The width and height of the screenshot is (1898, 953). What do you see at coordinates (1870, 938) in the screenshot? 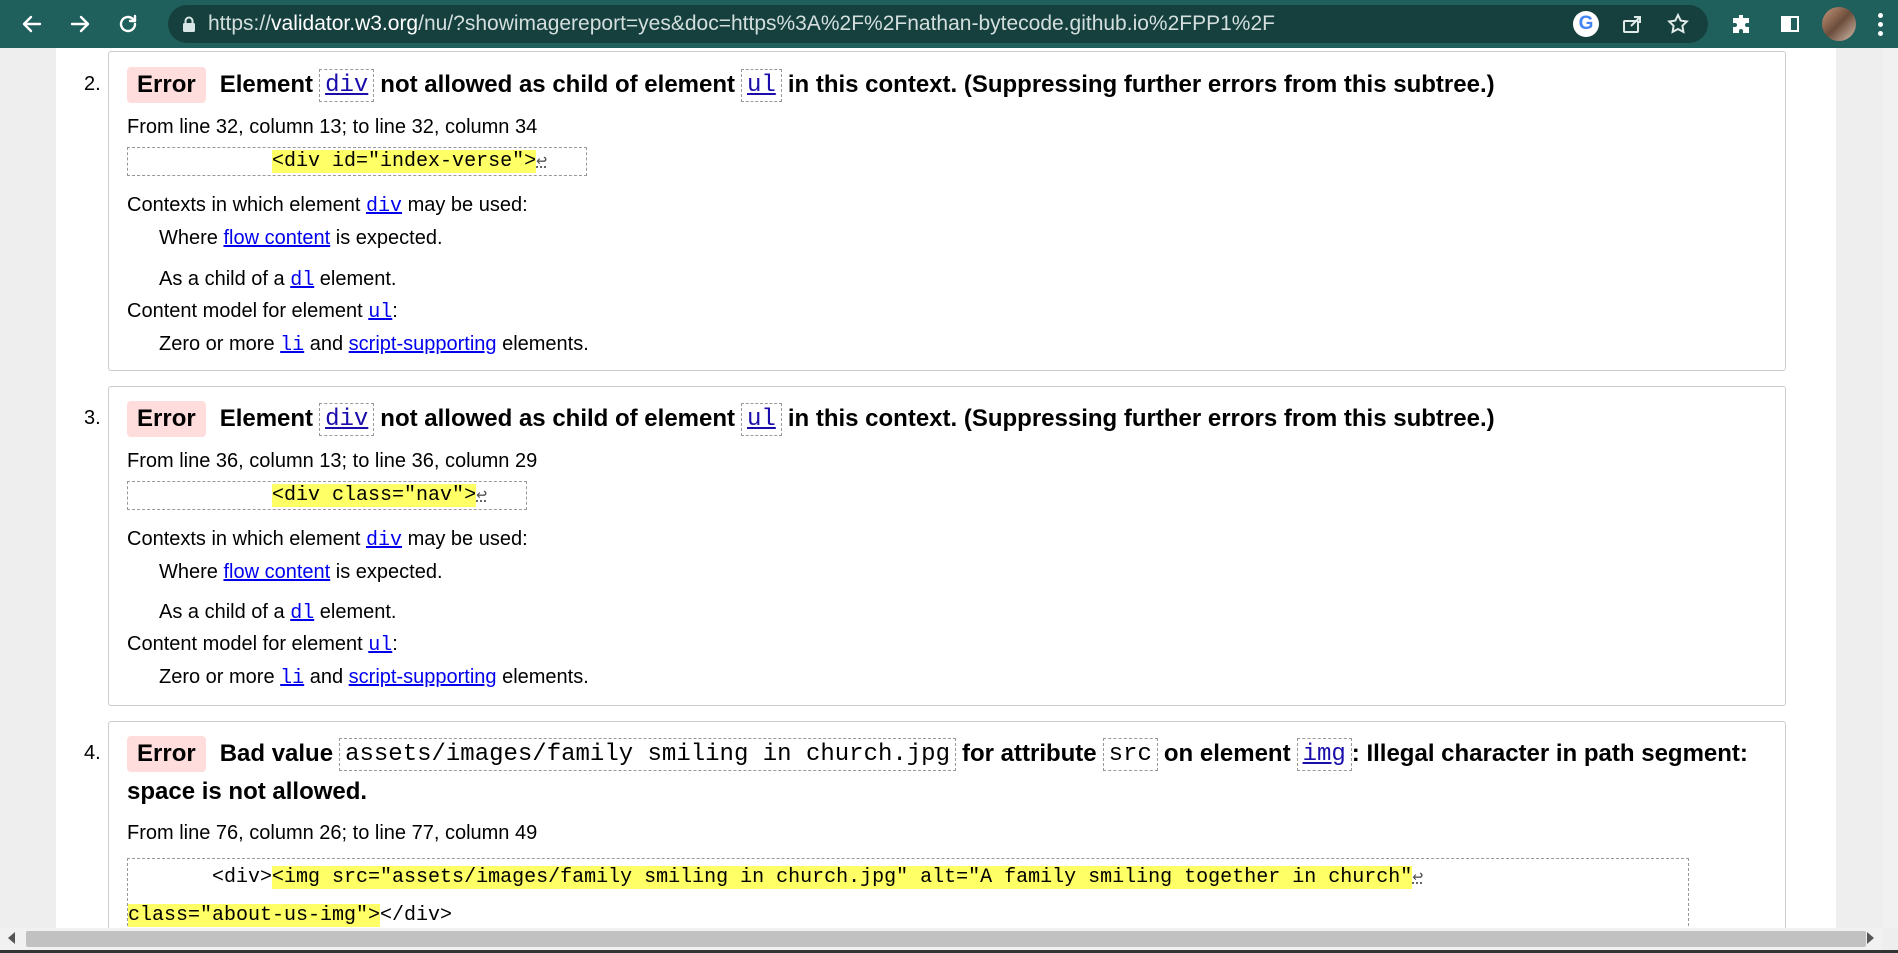
I see `scroll-right-arrow-icon` at bounding box center [1870, 938].